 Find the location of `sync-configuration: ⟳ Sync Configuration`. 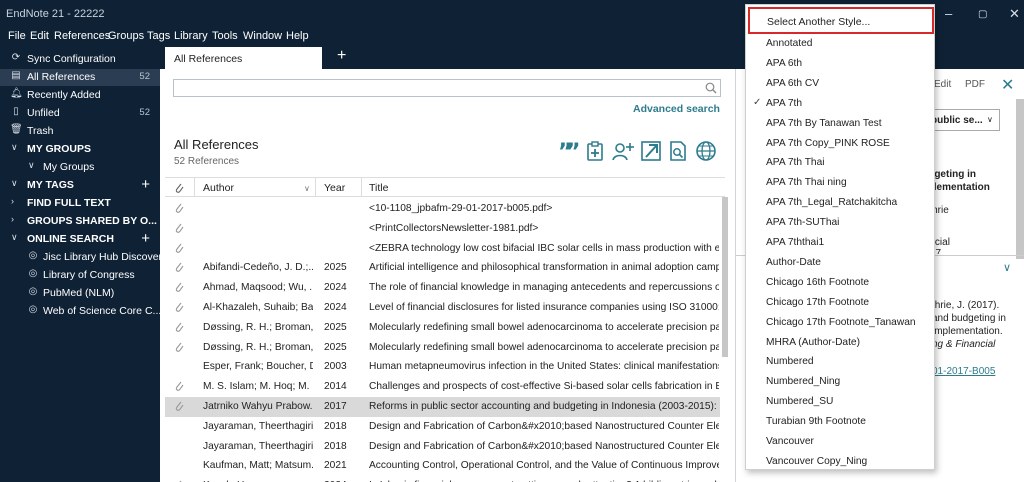

sync-configuration: ⟳ Sync Configuration is located at coordinates (80, 59).